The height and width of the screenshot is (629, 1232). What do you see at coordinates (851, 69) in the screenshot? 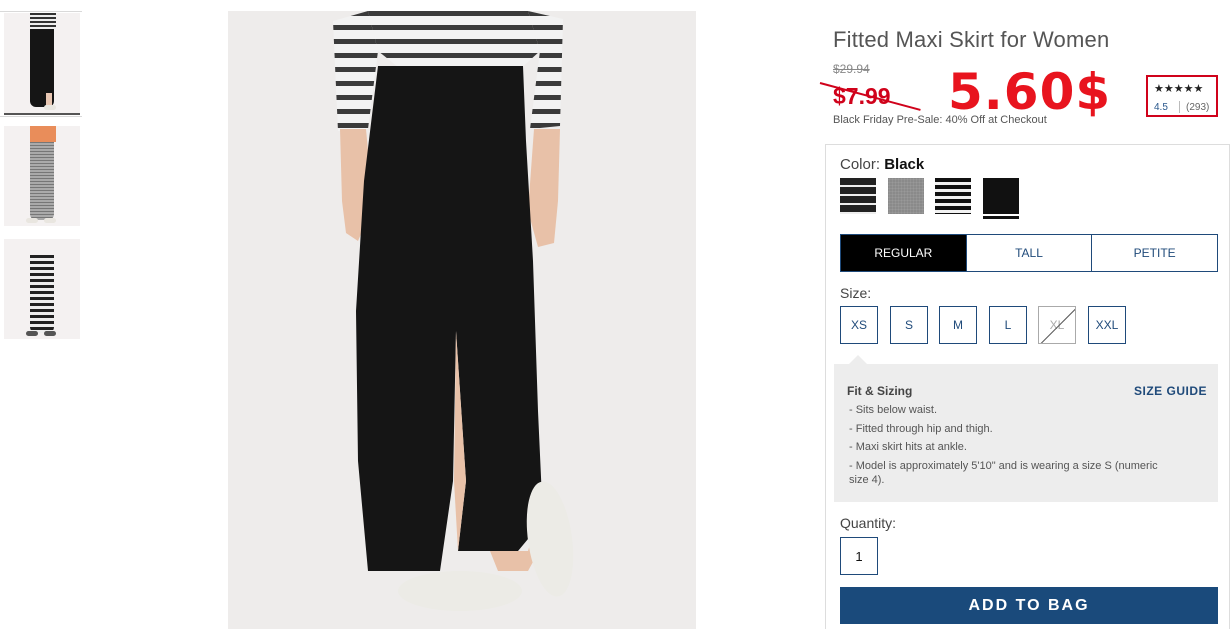
I see `original-price: $29.94` at bounding box center [851, 69].